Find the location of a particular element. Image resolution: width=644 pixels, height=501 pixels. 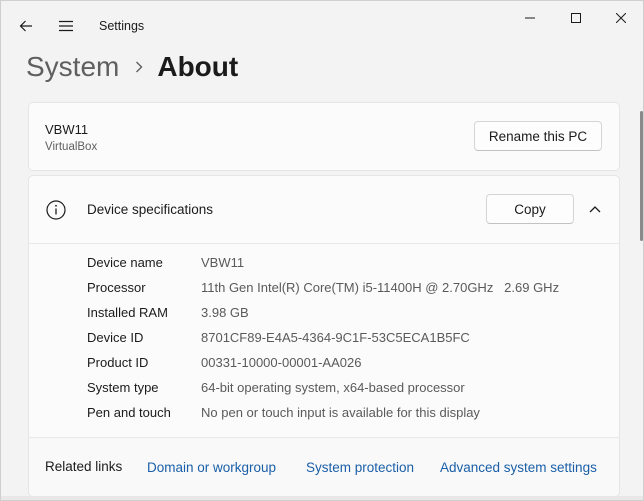

related-links-label: Related links is located at coordinates (84, 466).